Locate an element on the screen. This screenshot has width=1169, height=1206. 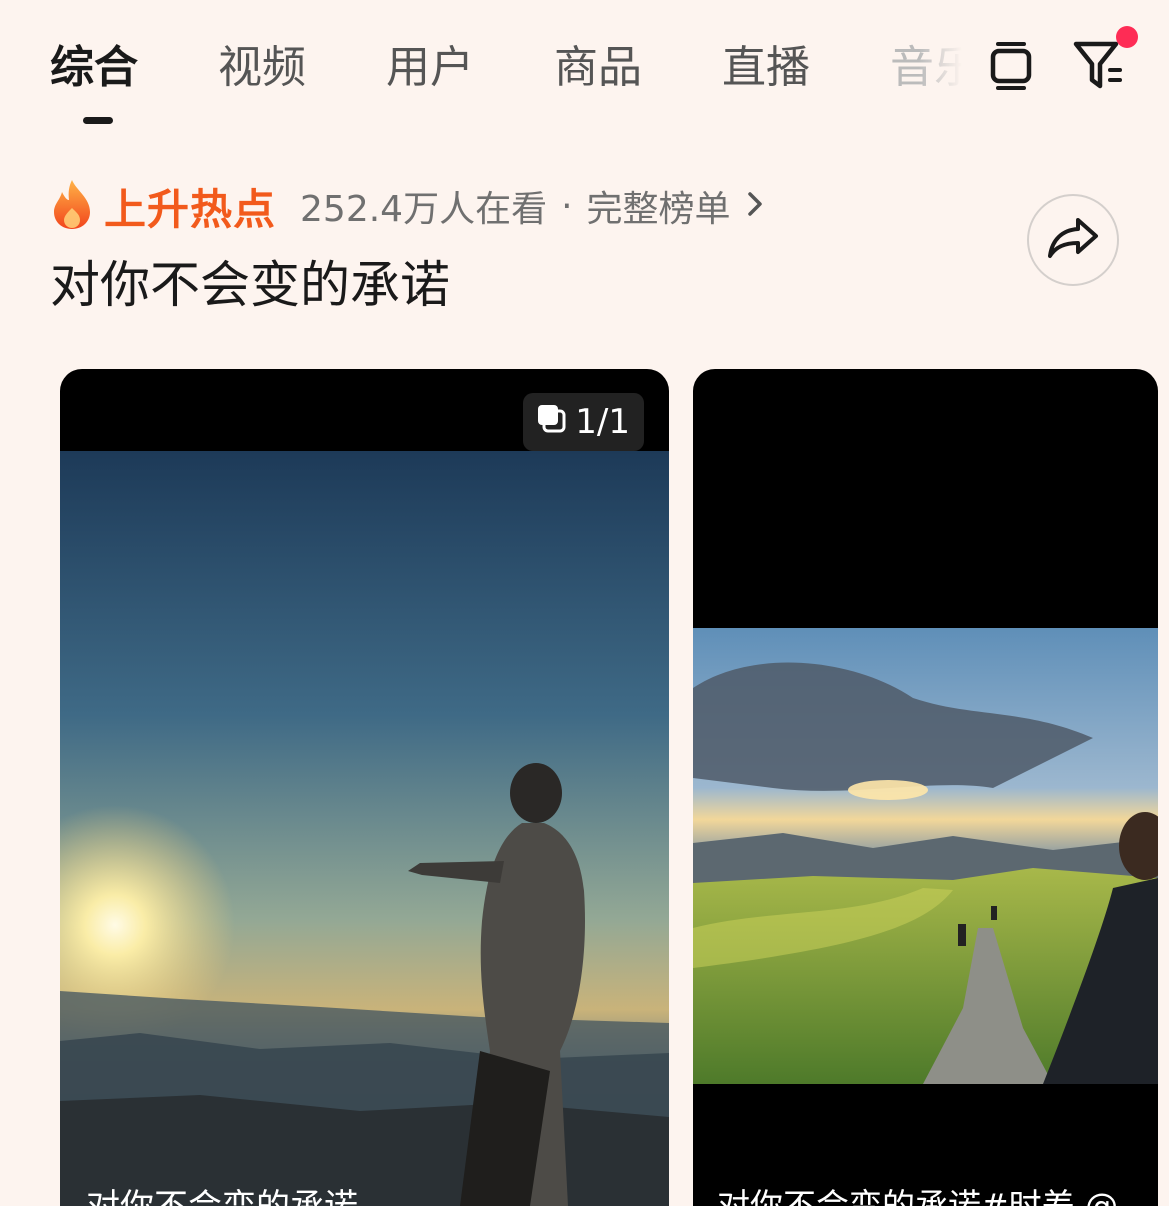
hot-topic-row: 上升热点 252.4万人在看 · 完整榜单 is located at coordinates (407, 206).